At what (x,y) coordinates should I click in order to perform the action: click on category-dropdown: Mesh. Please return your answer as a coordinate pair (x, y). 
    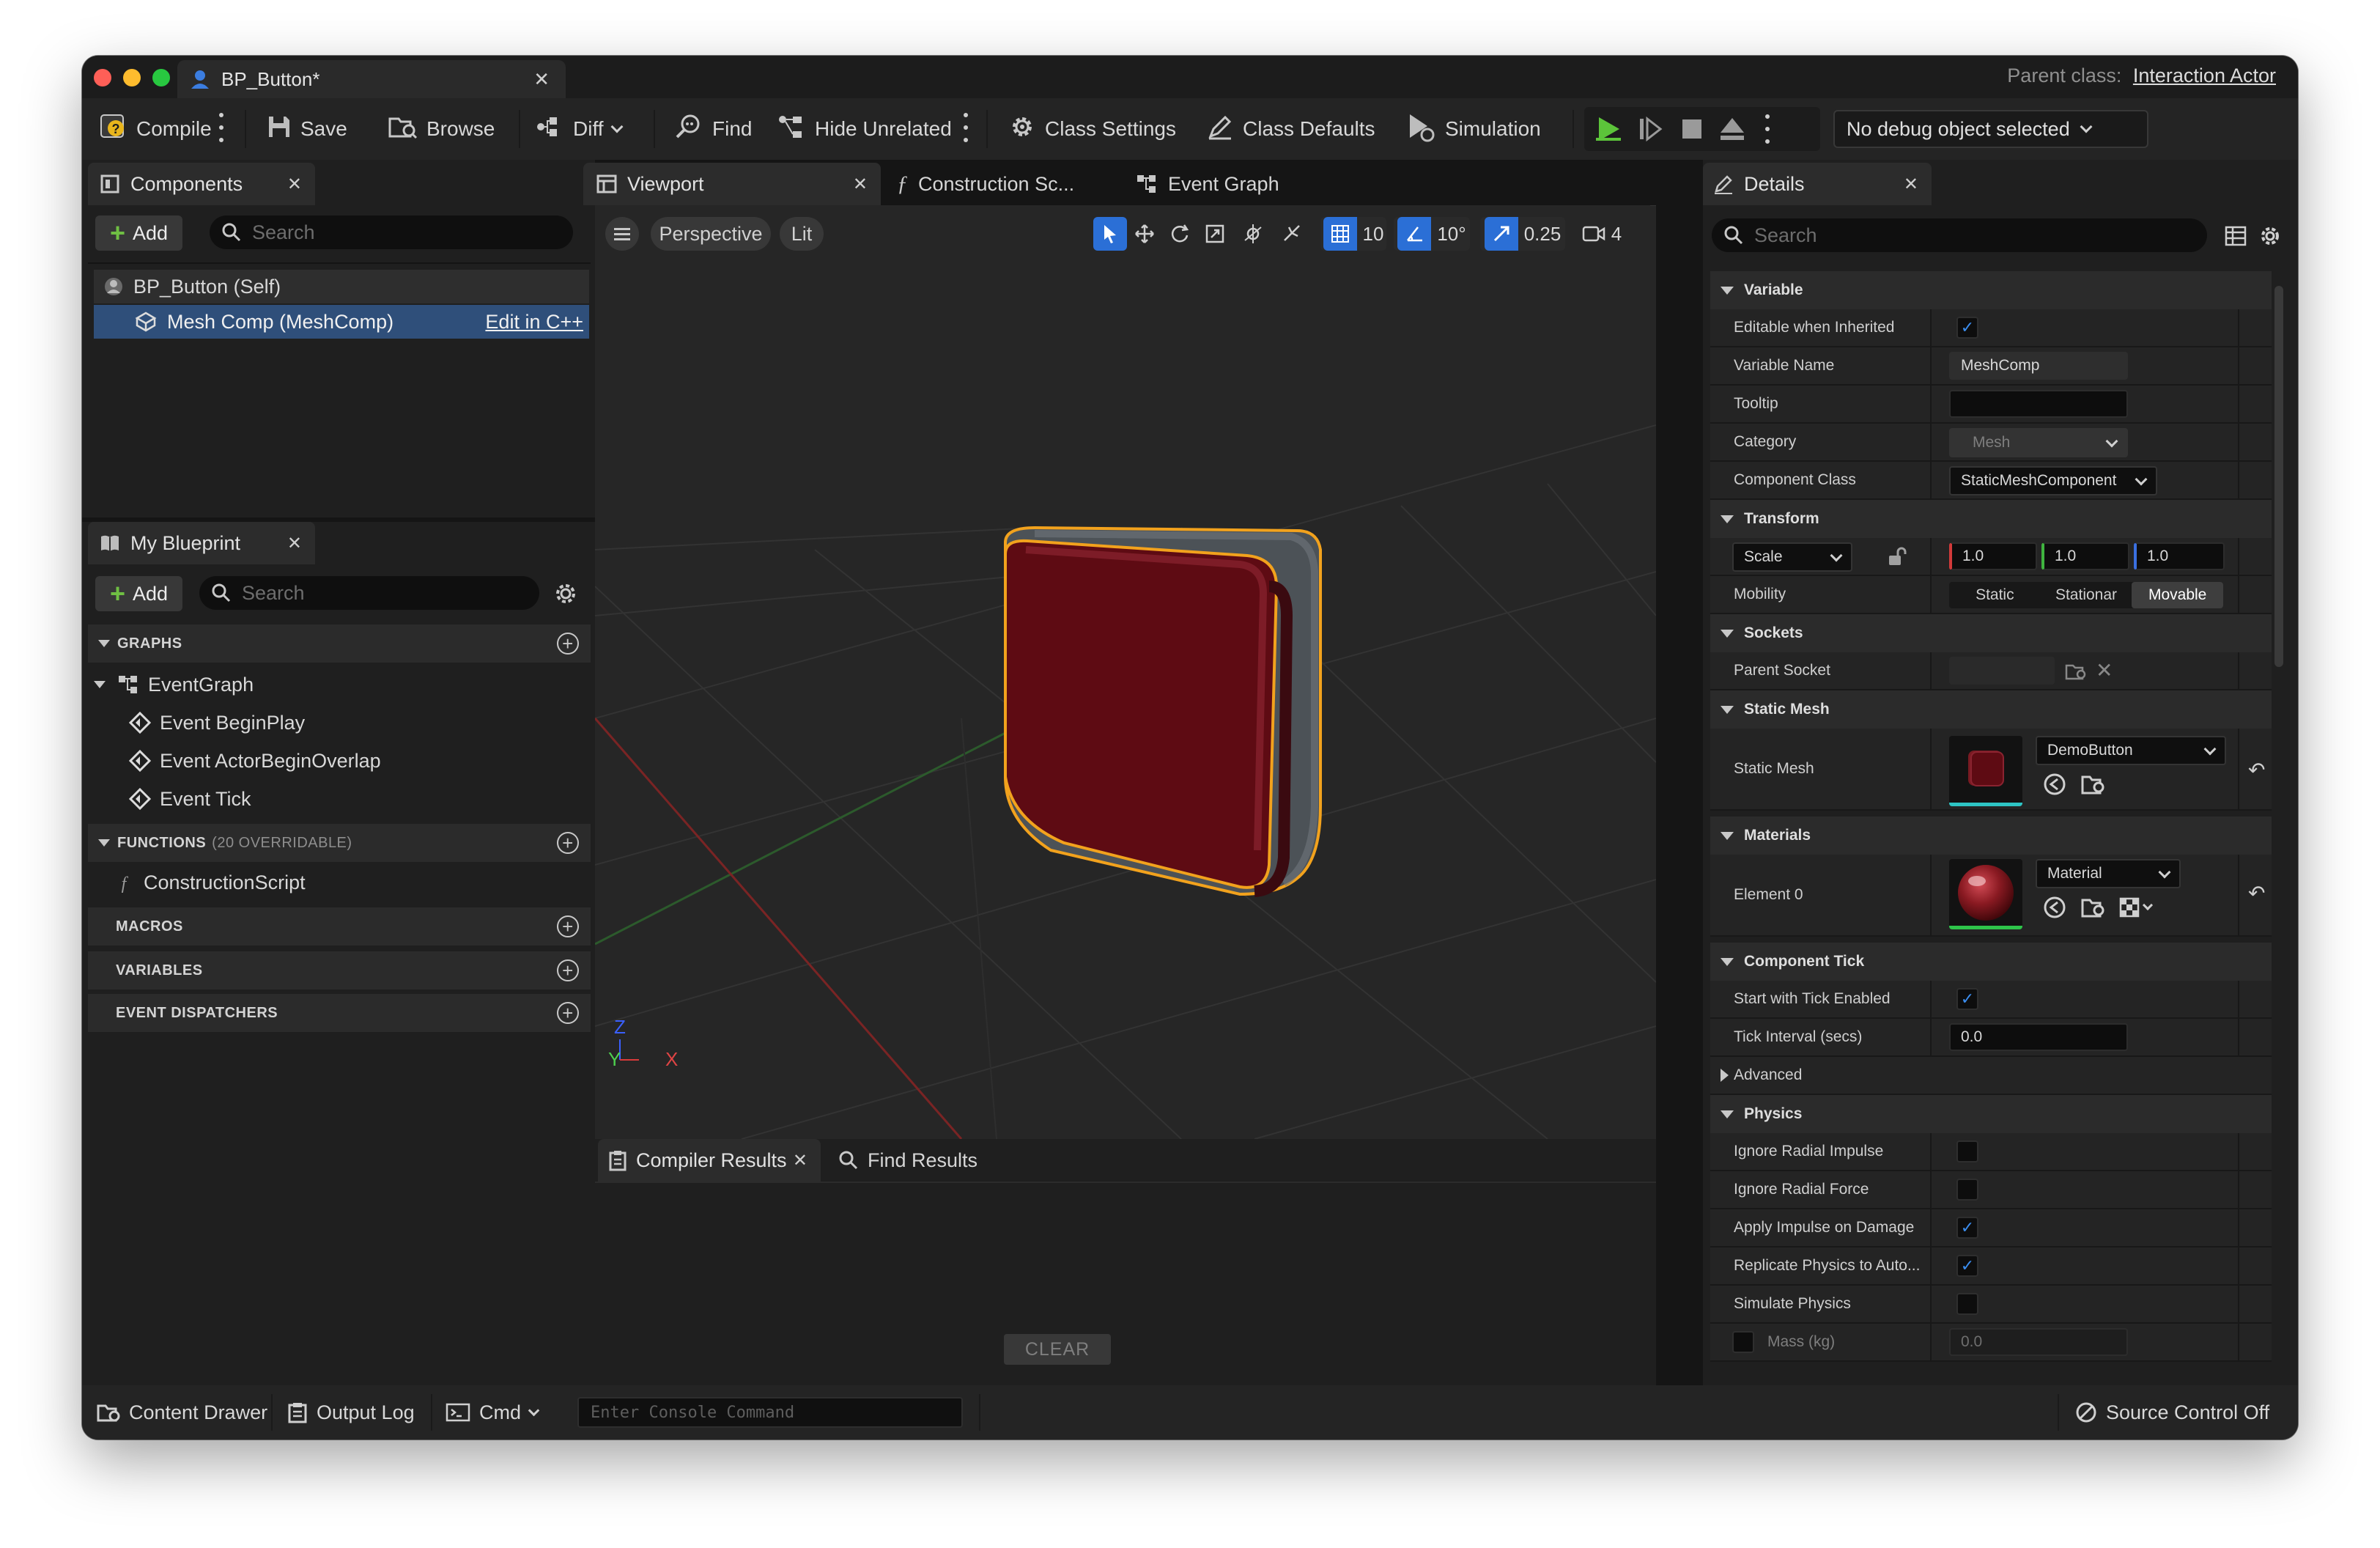
    Looking at the image, I should click on (2038, 442).